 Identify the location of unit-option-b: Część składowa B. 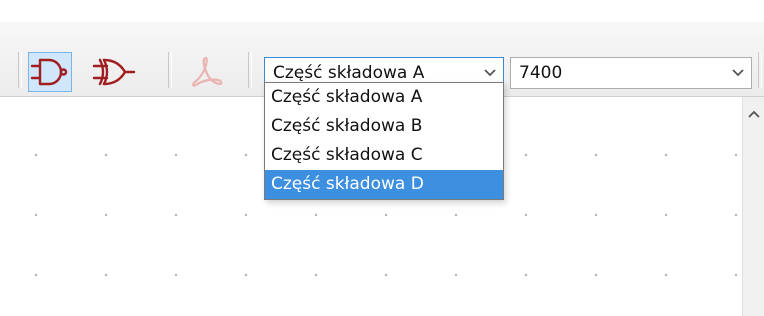
(384, 126).